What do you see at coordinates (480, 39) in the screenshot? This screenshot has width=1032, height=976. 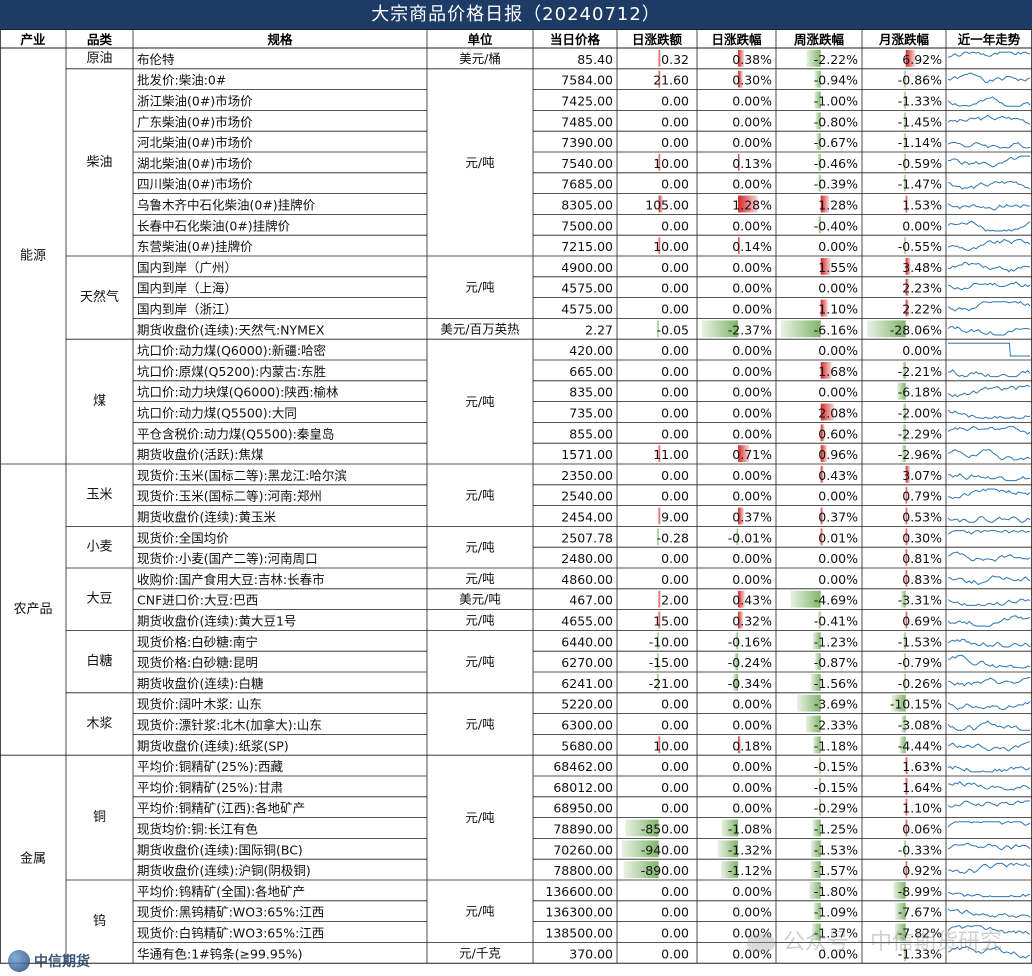 I see `header-cell: 单位` at bounding box center [480, 39].